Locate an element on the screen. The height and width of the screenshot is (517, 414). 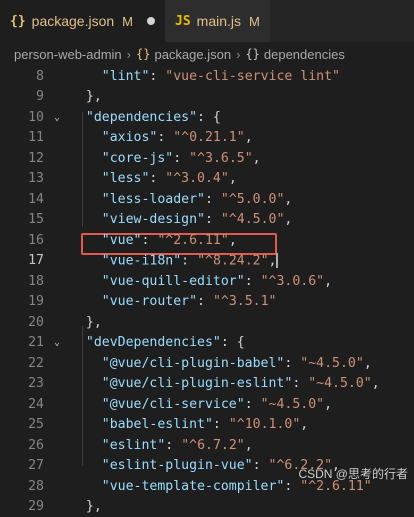
code-text: "babel-eslint": "^10.1.0", is located at coordinates (189, 424).